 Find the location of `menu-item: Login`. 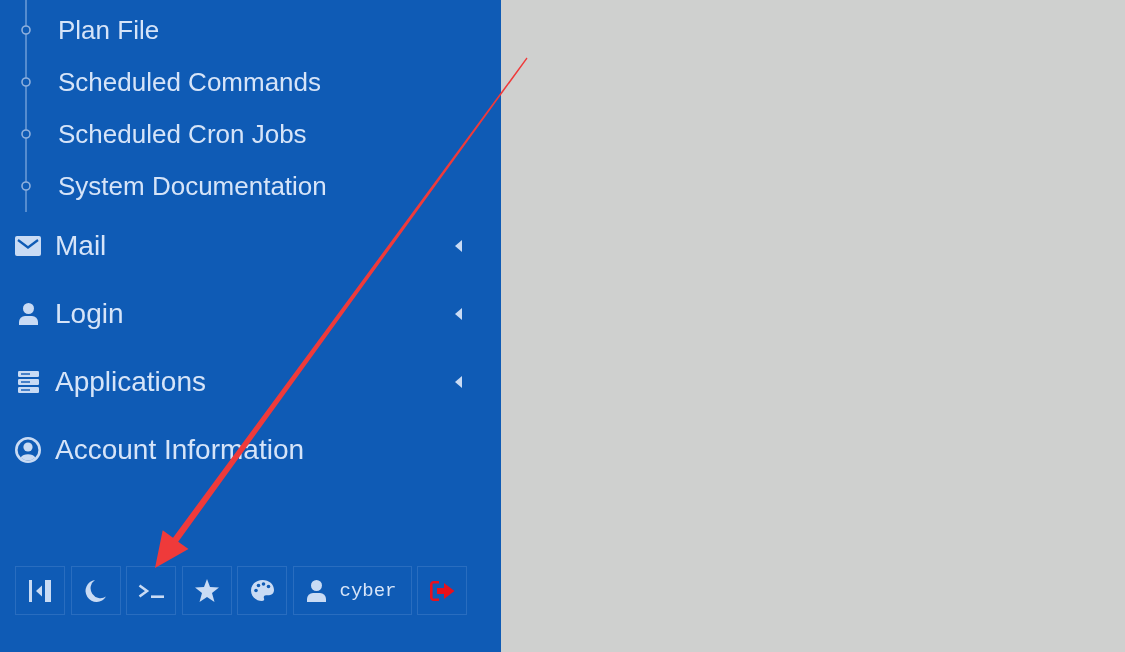

menu-item: Login is located at coordinates (250, 314).